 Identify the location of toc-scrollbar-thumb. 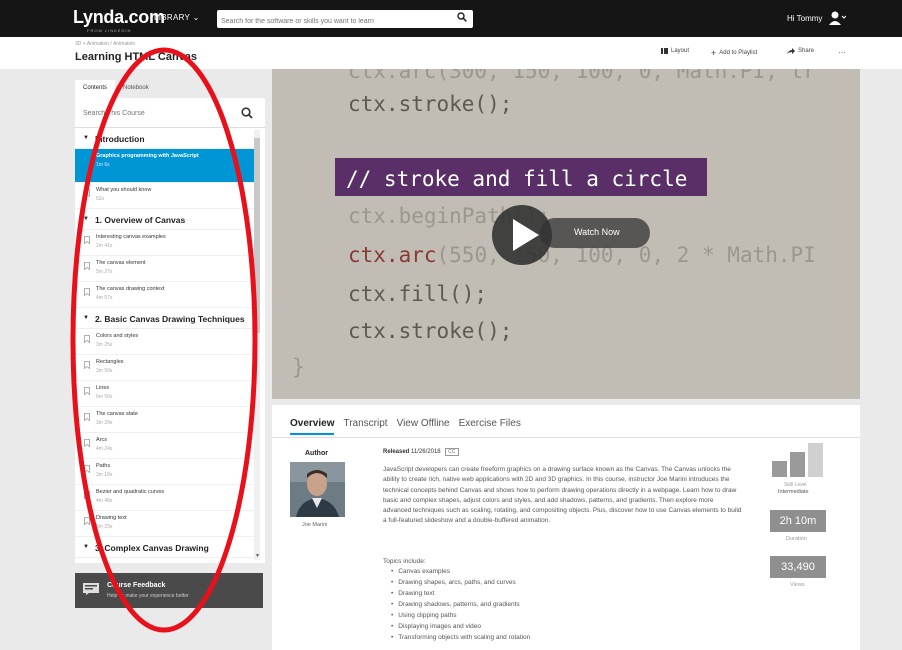
(257, 235).